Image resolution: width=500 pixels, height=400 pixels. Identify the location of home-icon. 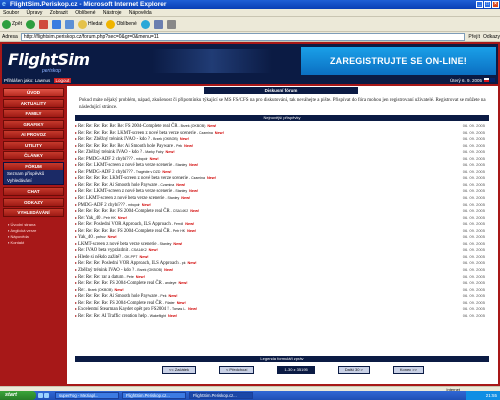
(70, 24).